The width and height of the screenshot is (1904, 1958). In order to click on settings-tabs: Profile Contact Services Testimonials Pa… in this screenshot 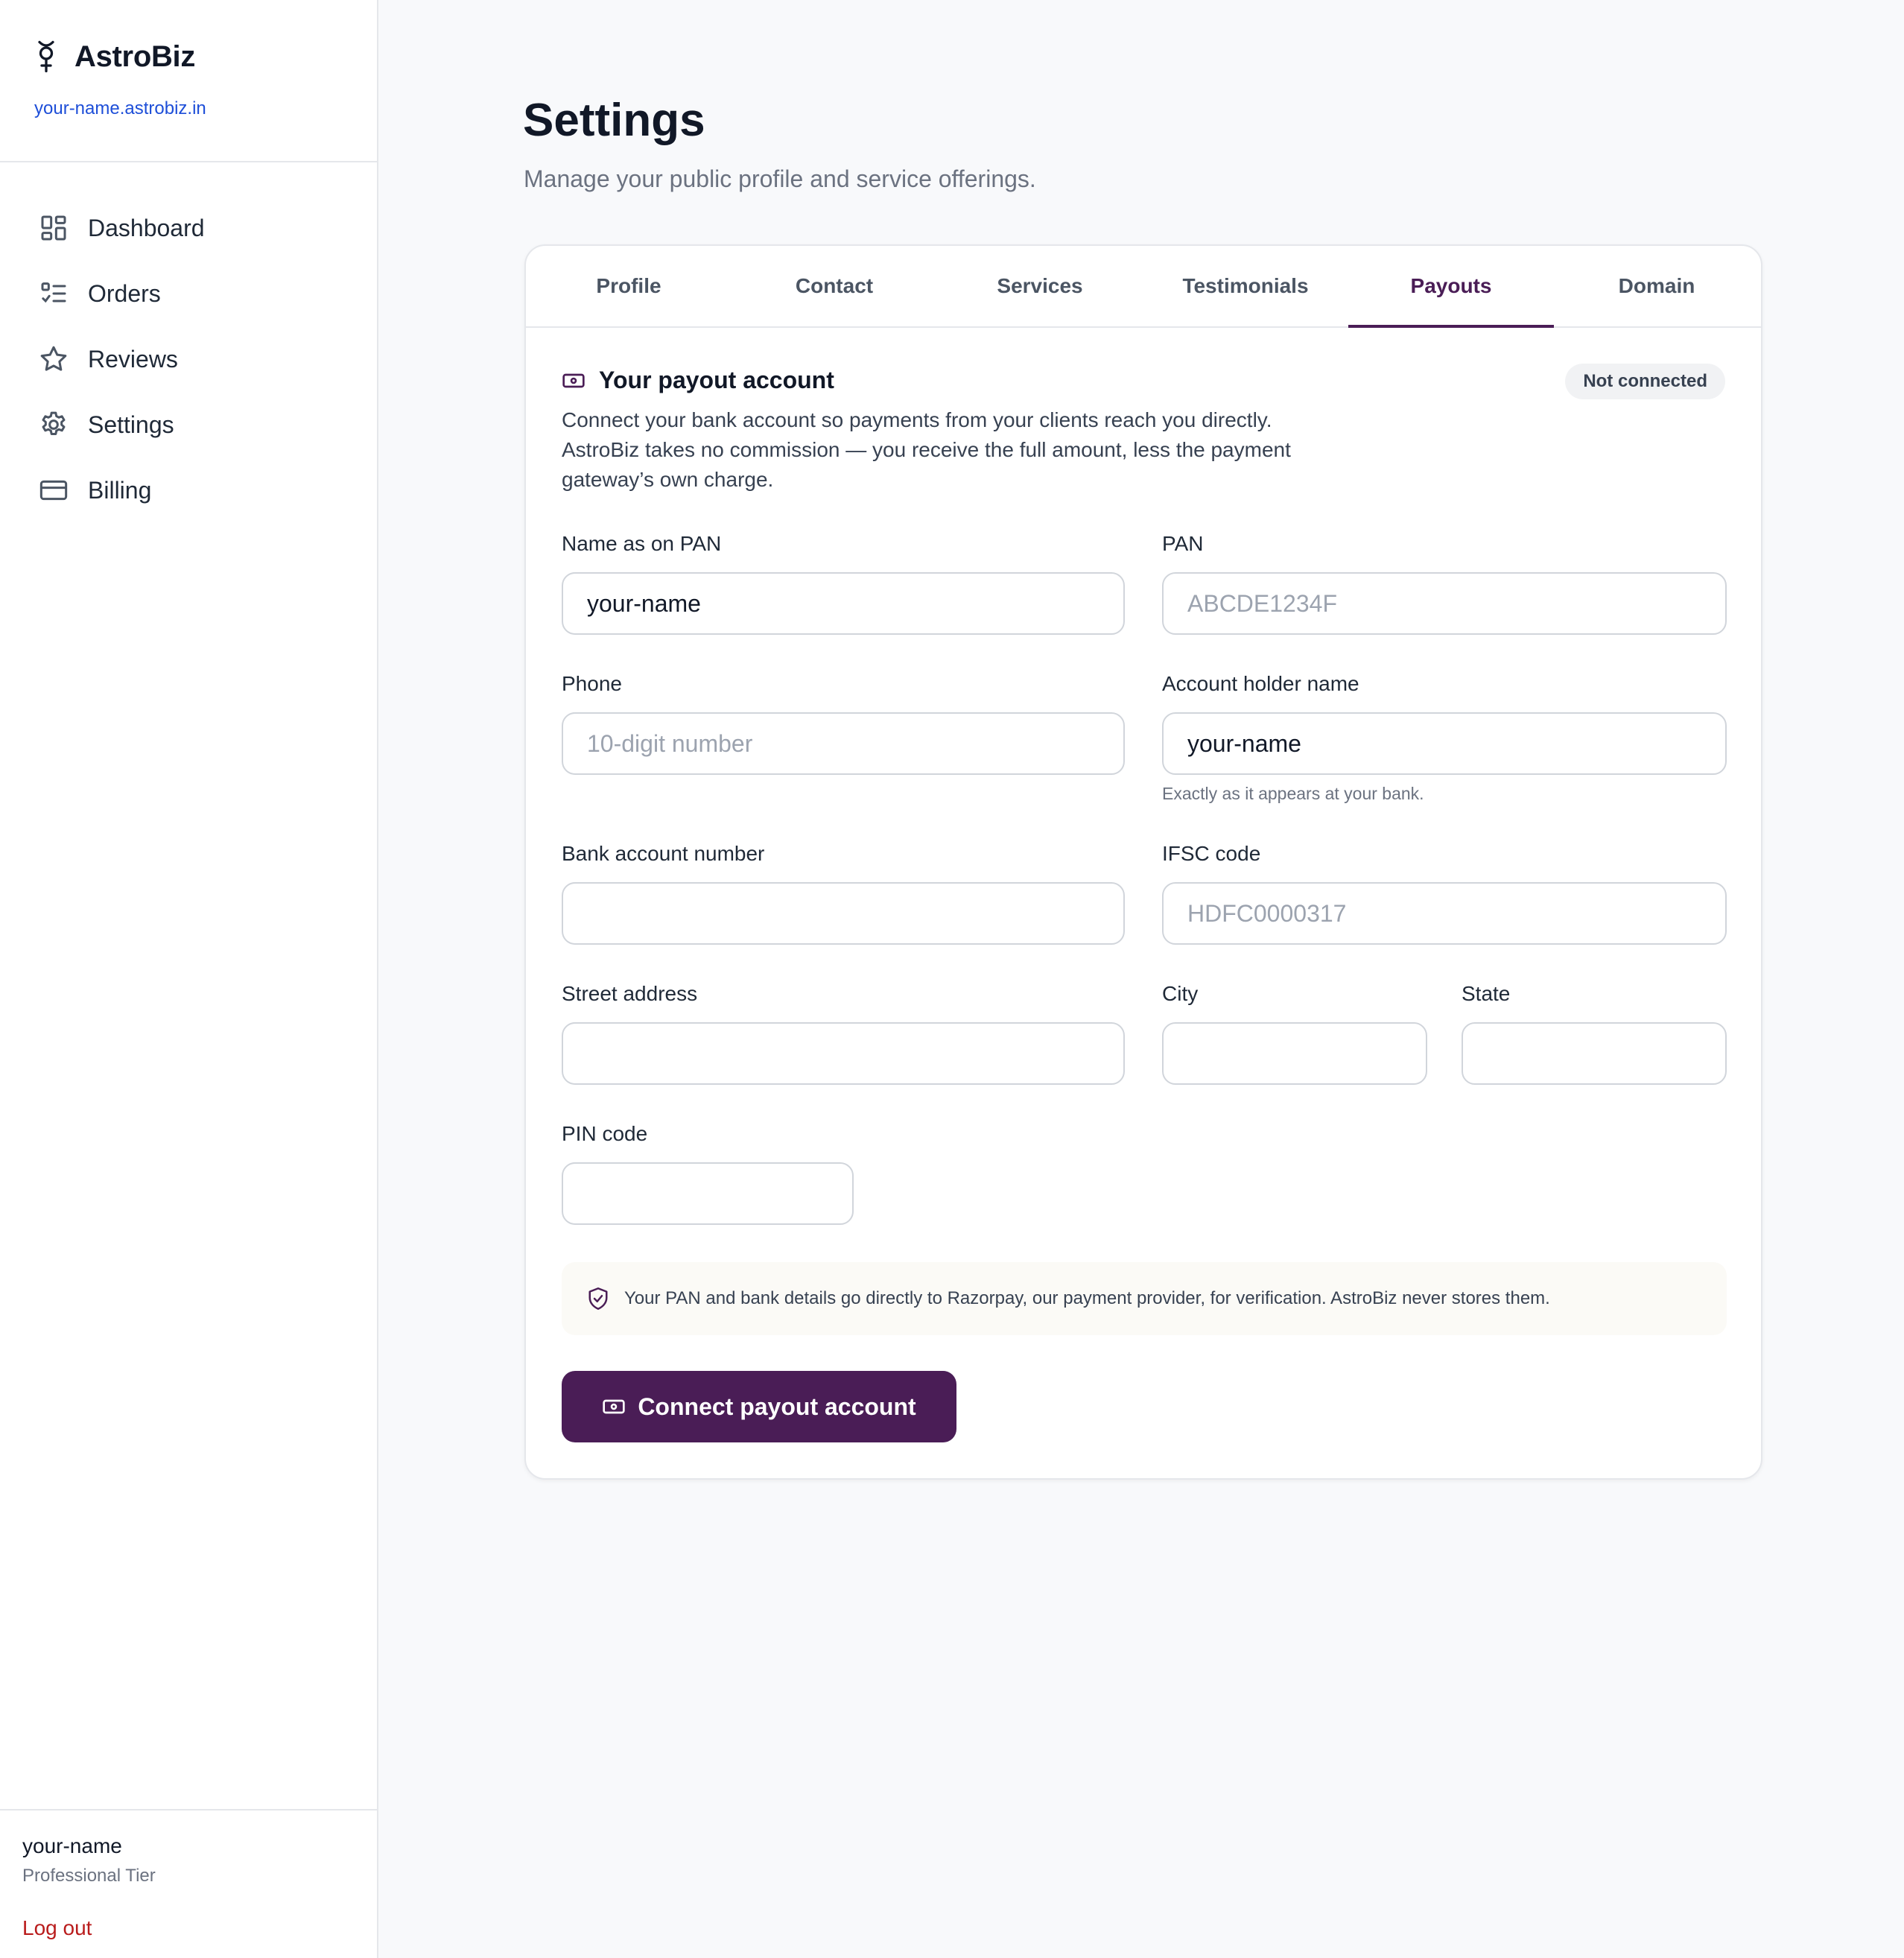, I will do `click(1143, 287)`.